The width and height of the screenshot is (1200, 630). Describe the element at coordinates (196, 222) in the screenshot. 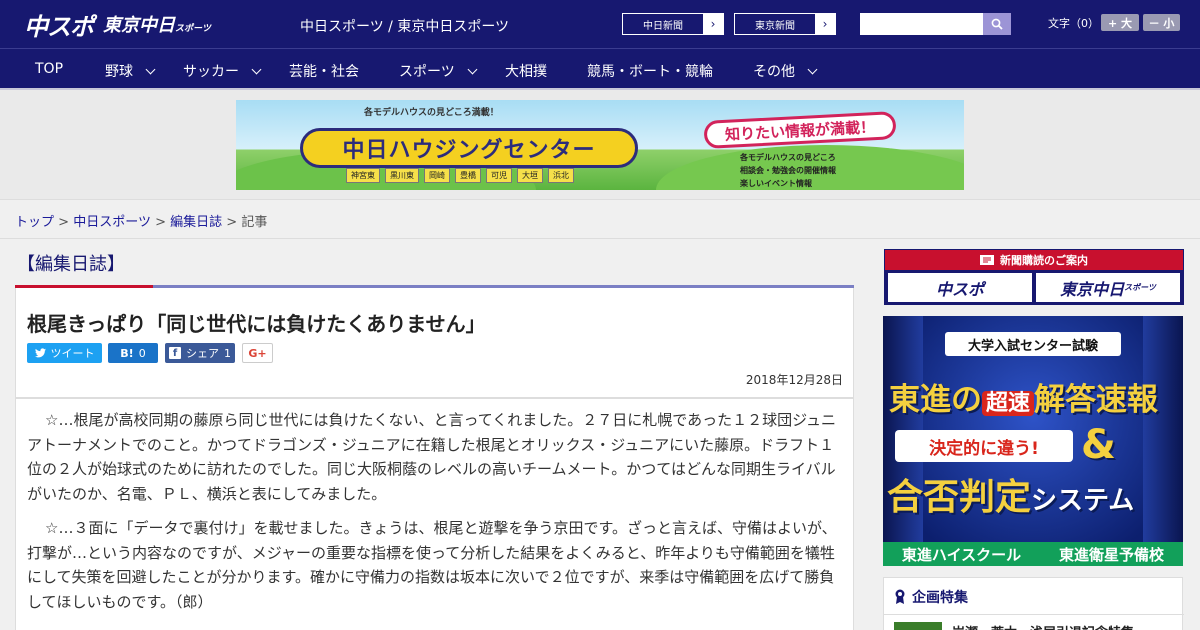

I see `breadcrumb-editorial-diary: 編集日誌` at that location.